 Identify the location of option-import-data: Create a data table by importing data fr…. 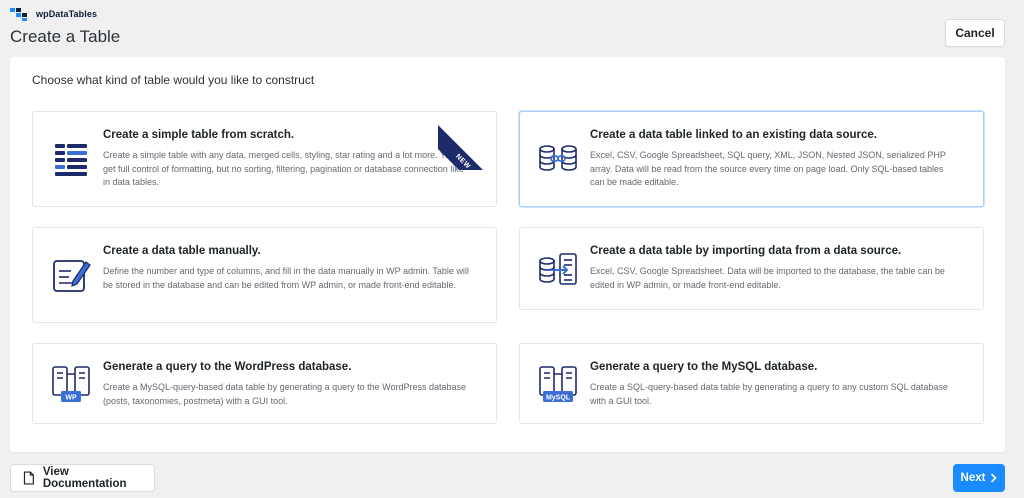
(751, 268).